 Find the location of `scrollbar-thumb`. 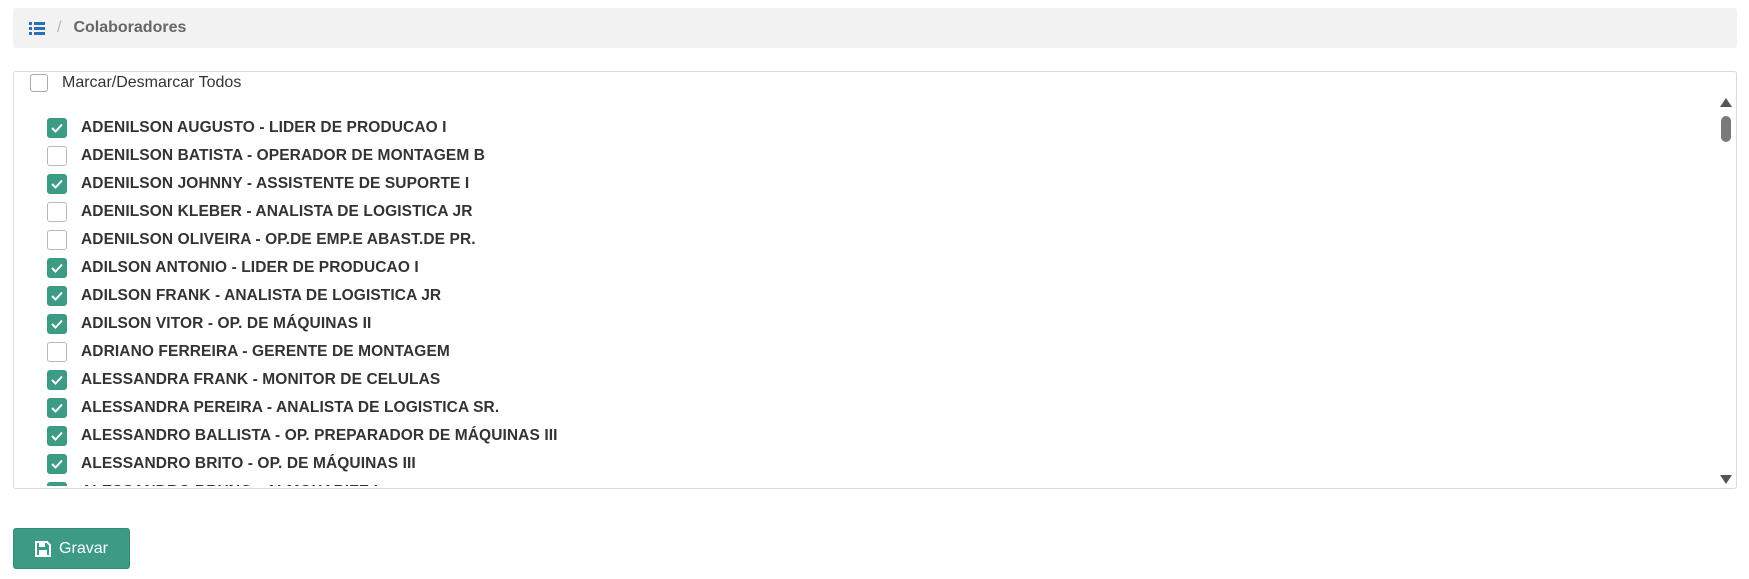

scrollbar-thumb is located at coordinates (1726, 129).